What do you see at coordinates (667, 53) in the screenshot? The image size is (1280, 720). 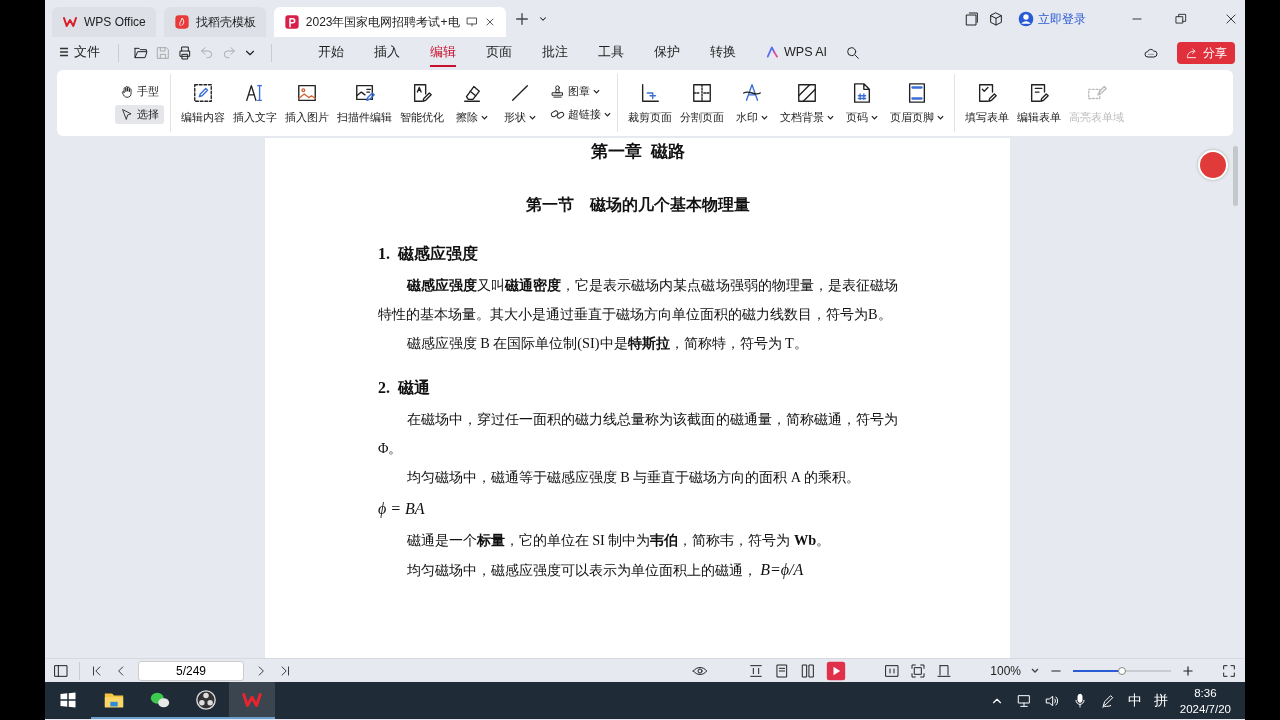 I see `ribbon-tab: 保护` at bounding box center [667, 53].